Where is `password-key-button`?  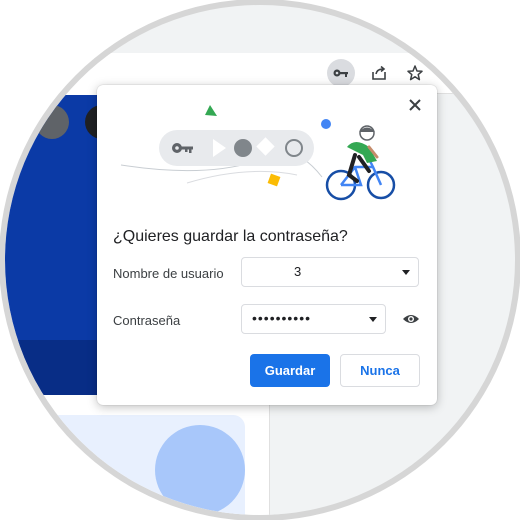 password-key-button is located at coordinates (341, 73).